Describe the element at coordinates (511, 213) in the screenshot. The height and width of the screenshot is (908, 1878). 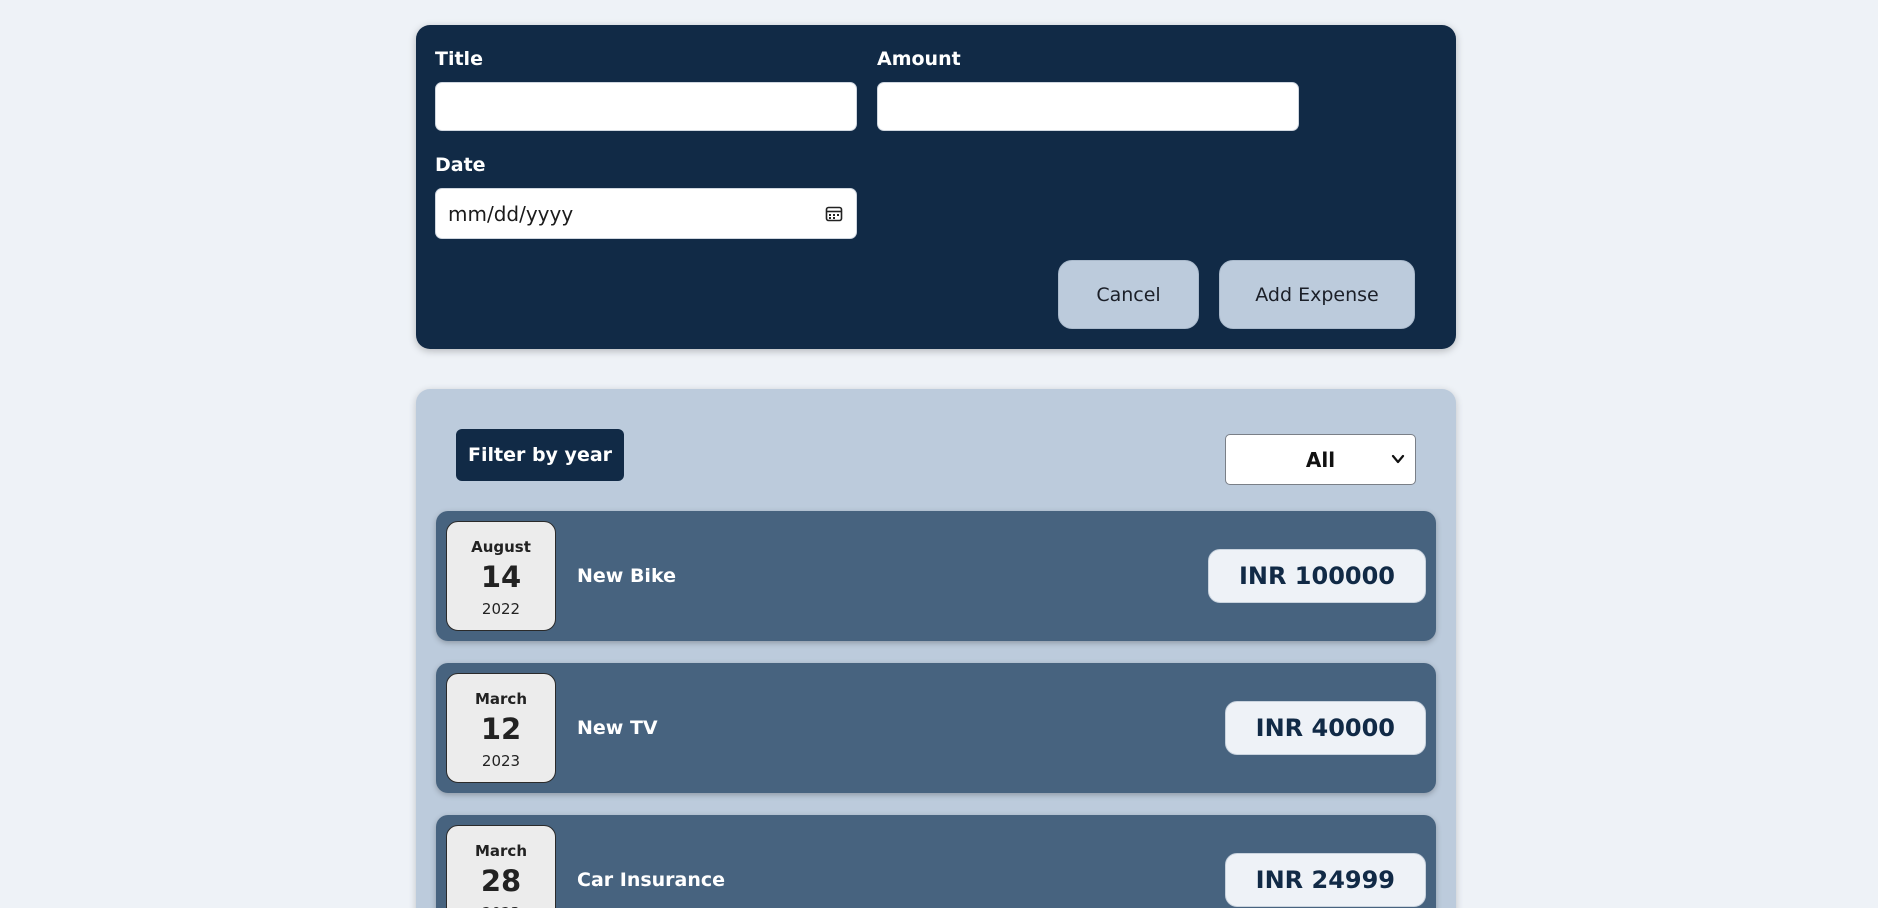
I see `date-placeholder: mm/dd/yyyy` at that location.